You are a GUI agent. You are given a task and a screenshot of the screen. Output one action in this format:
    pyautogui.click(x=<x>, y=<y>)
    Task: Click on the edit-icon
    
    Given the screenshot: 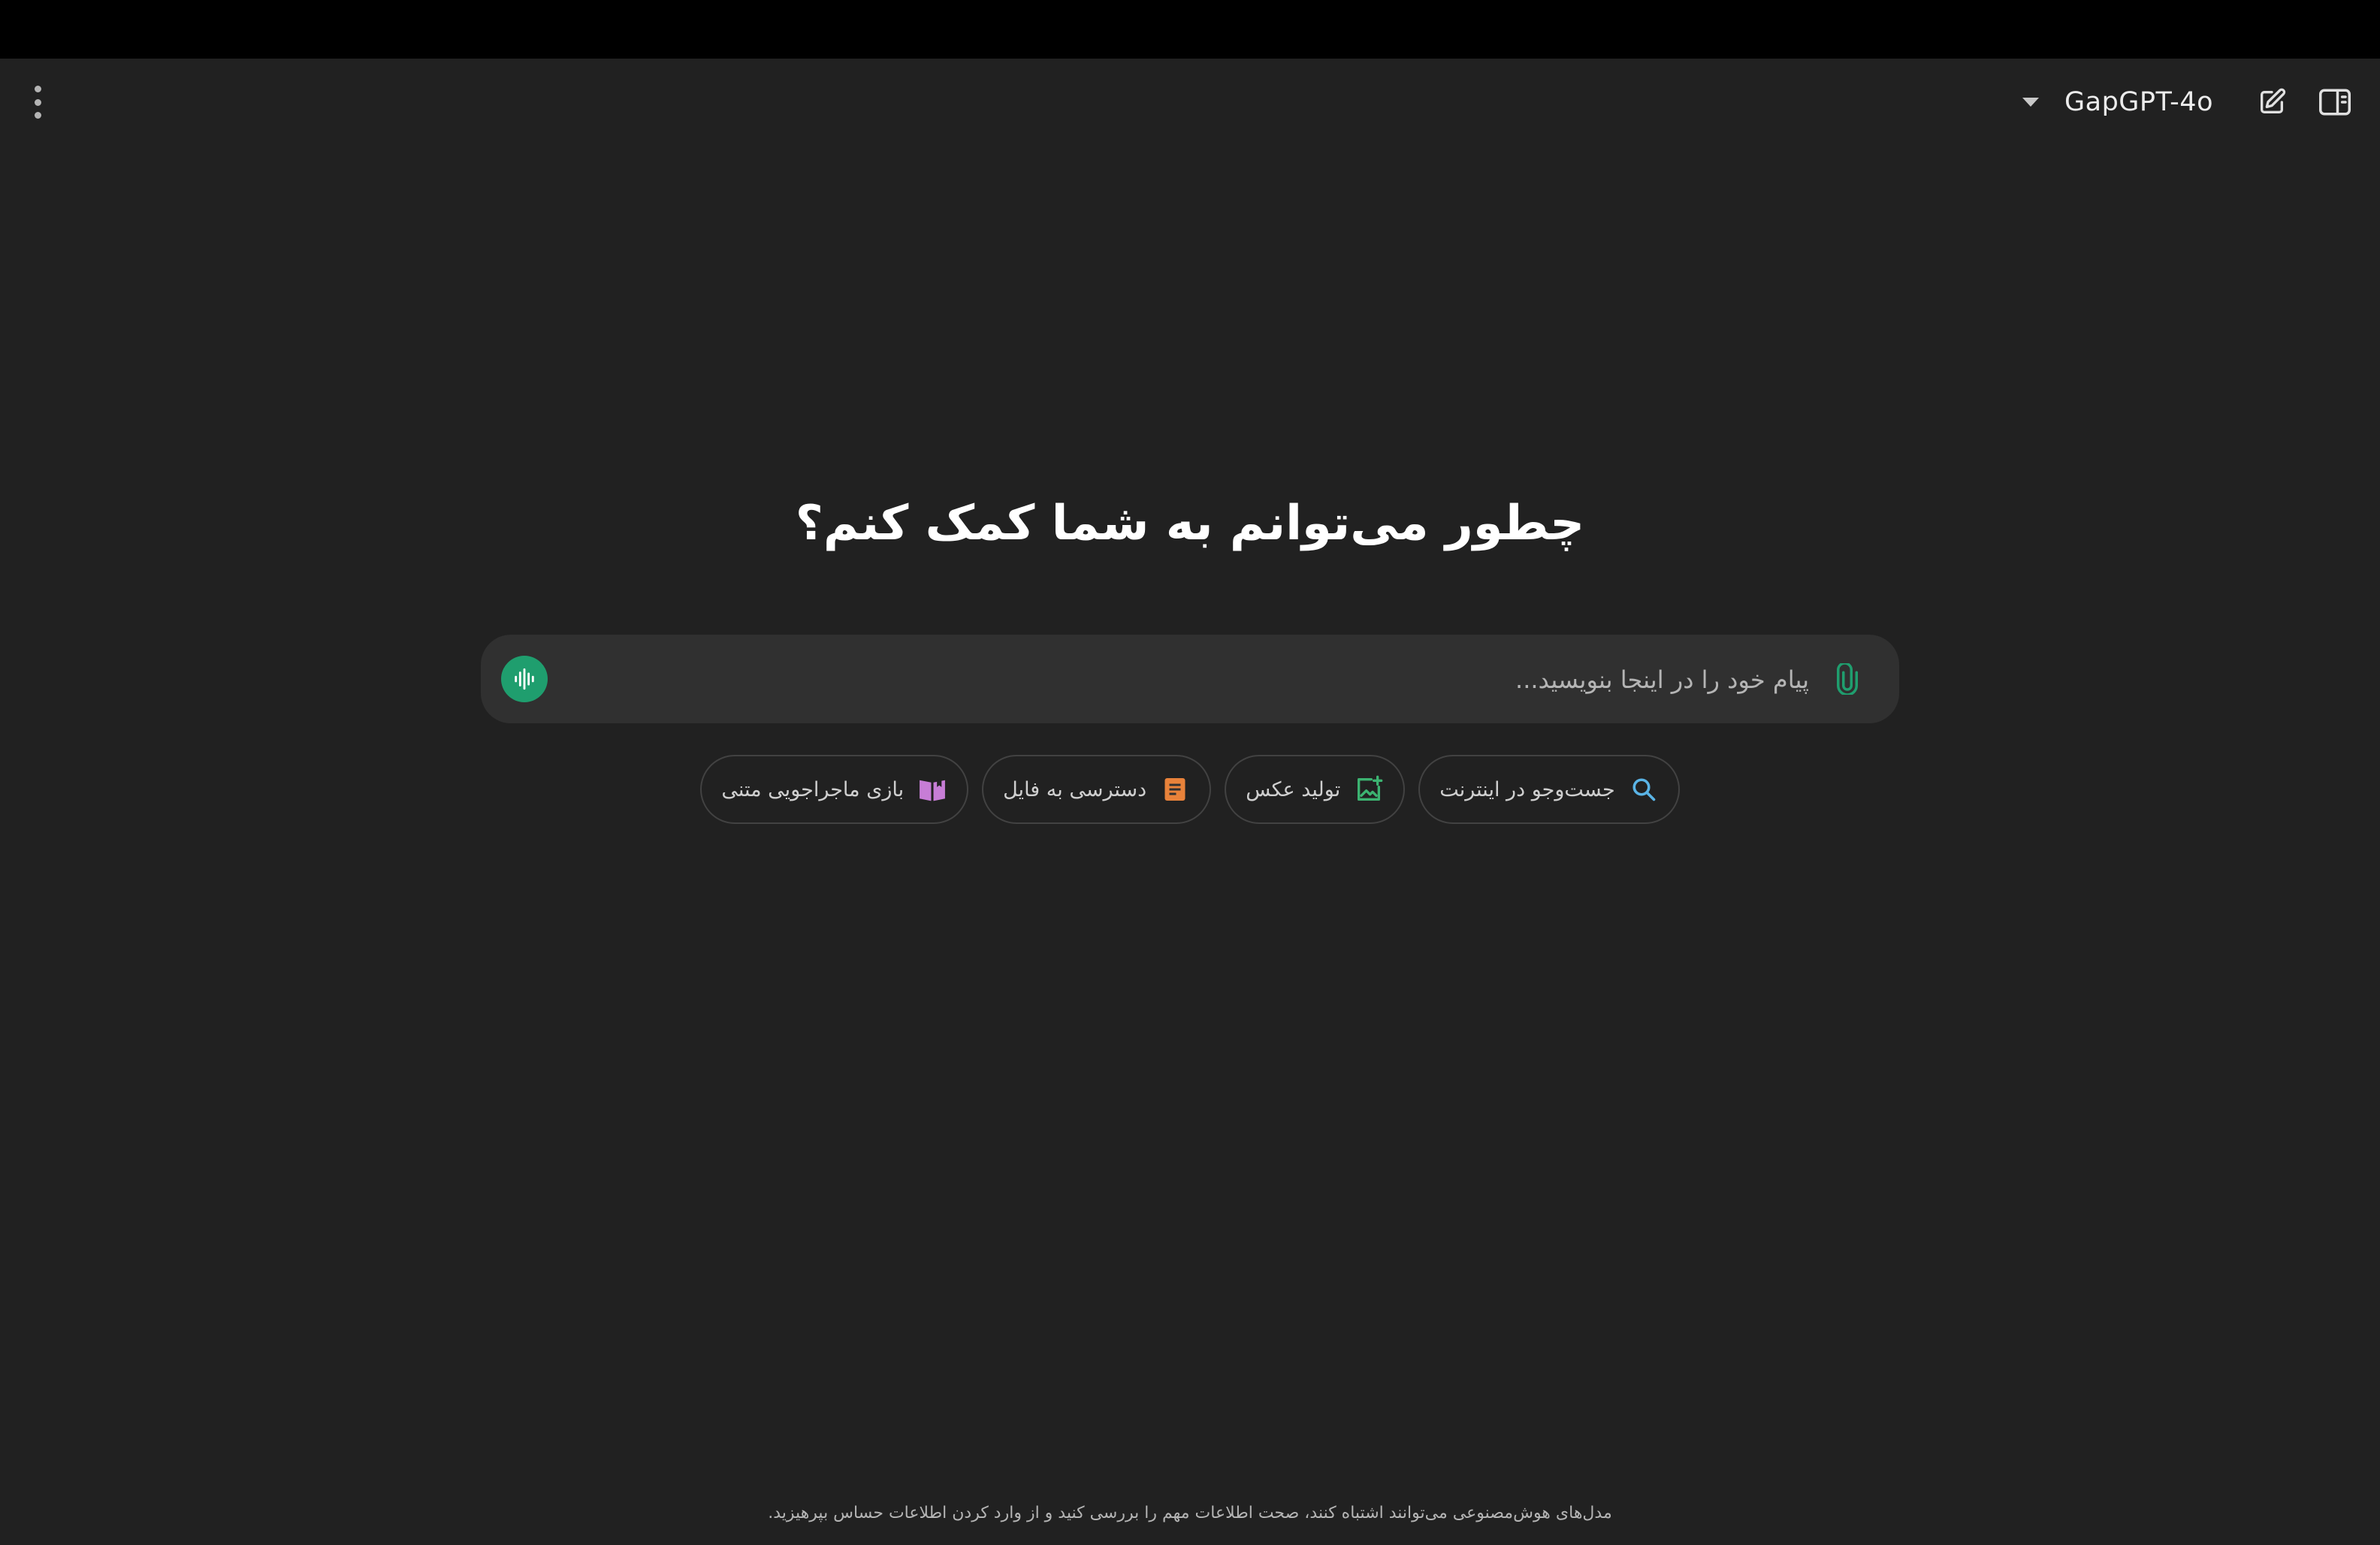 What is the action you would take?
    pyautogui.click(x=2273, y=100)
    